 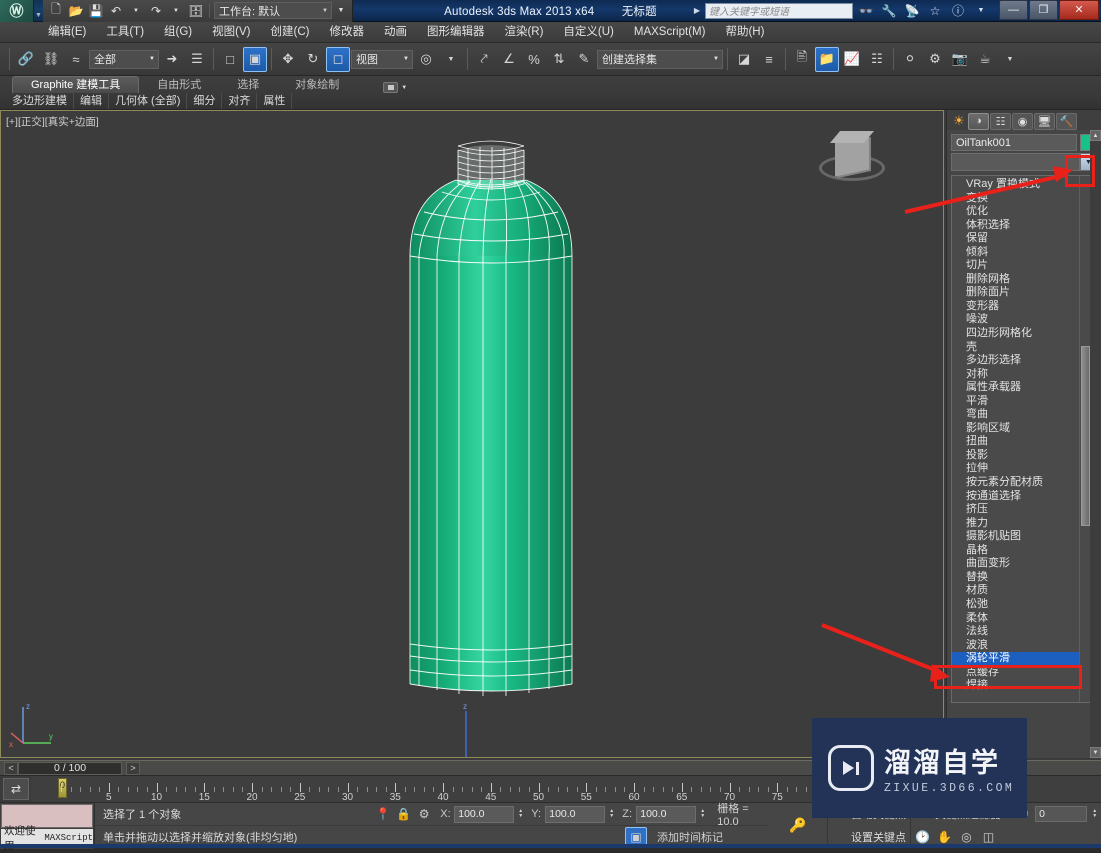 What do you see at coordinates (76, 84) in the screenshot?
I see `tab-graphite-modeling-tools: Graphite 建模工具` at bounding box center [76, 84].